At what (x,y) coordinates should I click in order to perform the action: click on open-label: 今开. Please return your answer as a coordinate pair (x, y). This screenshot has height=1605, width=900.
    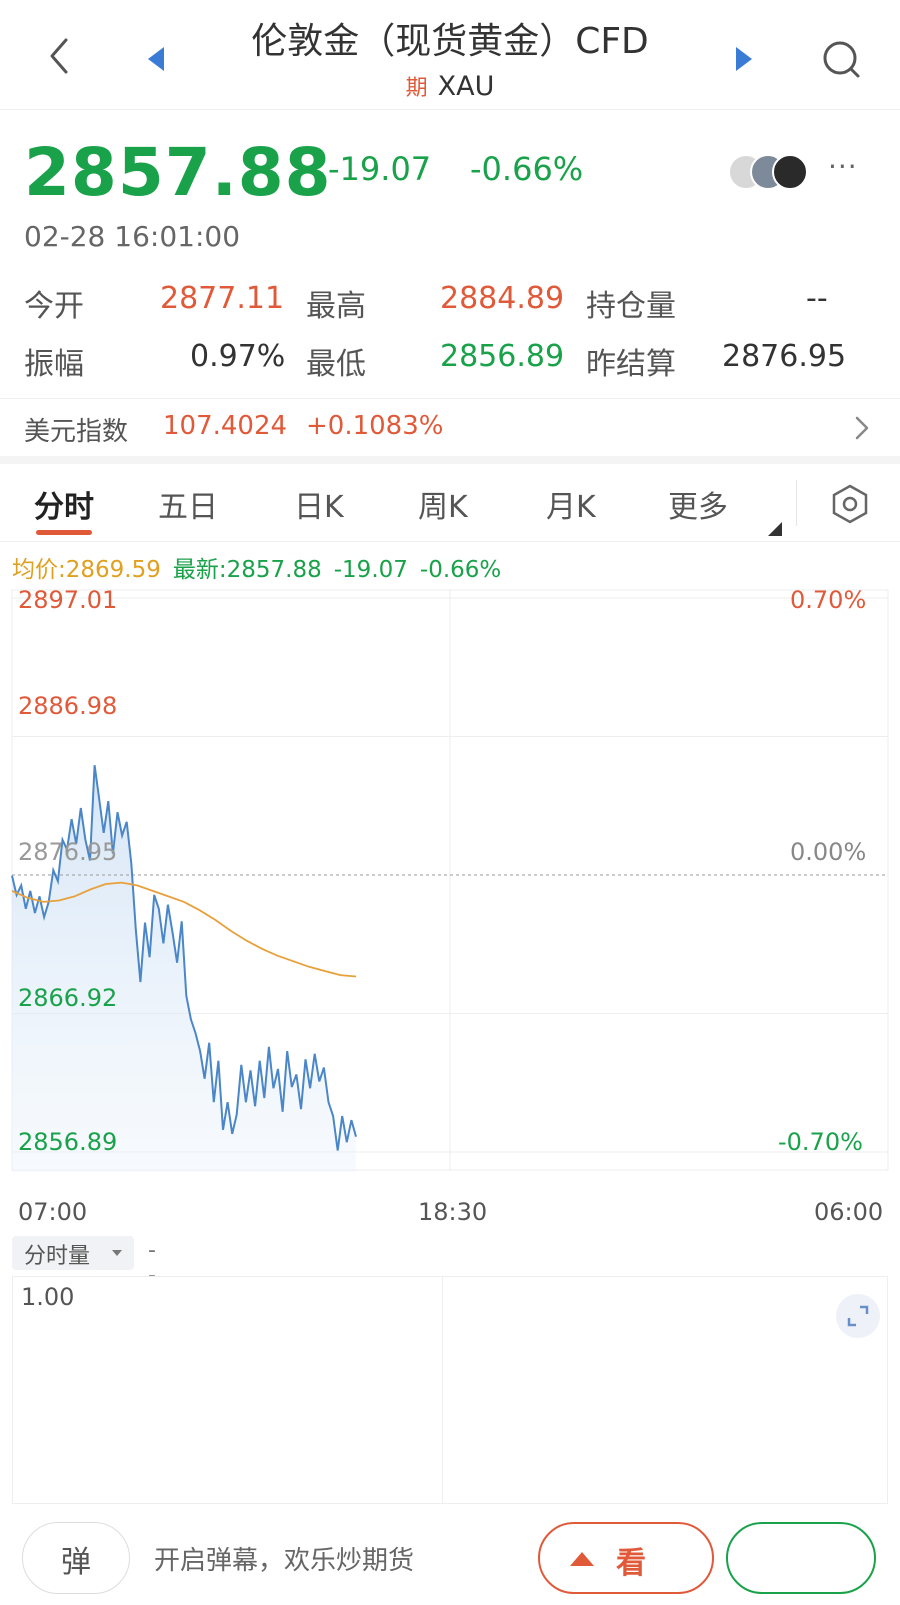
    Looking at the image, I should click on (54, 306).